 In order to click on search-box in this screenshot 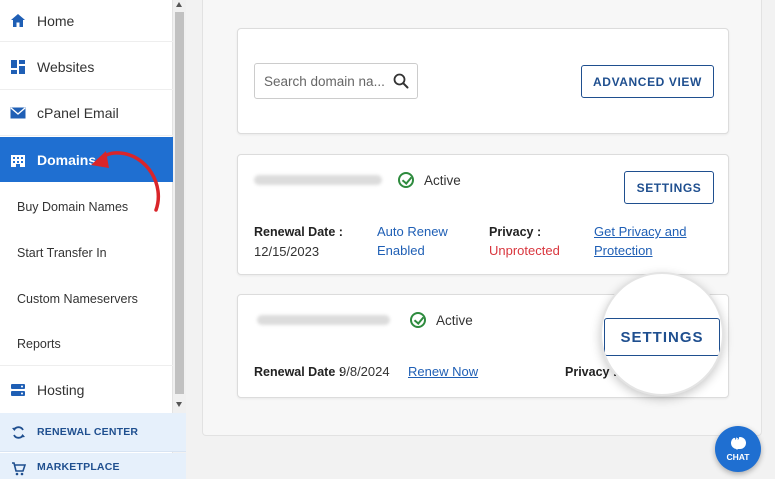, I will do `click(336, 81)`.